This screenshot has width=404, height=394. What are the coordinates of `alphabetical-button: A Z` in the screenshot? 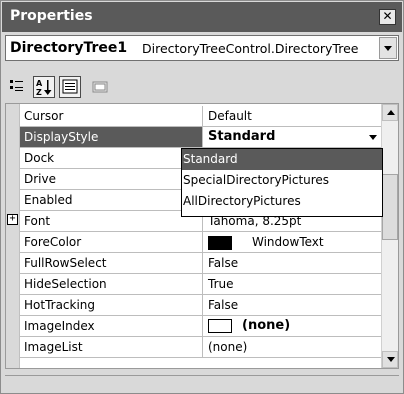 It's located at (44, 87).